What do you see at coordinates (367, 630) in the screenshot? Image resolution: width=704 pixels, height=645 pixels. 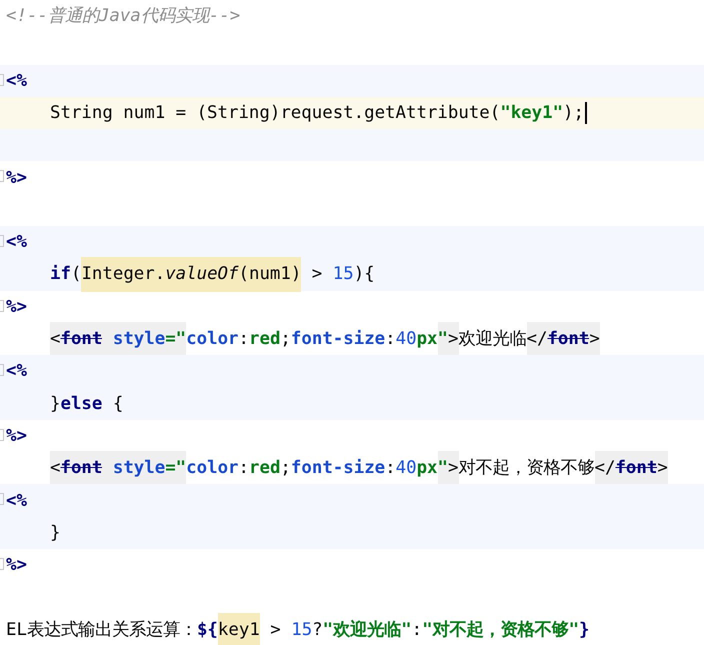 I see `string-literal: "欢迎光临"` at bounding box center [367, 630].